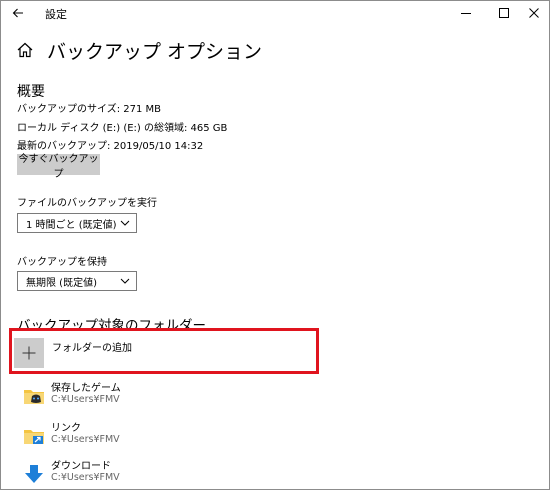 The height and width of the screenshot is (490, 550). I want to click on close-button, so click(533, 13).